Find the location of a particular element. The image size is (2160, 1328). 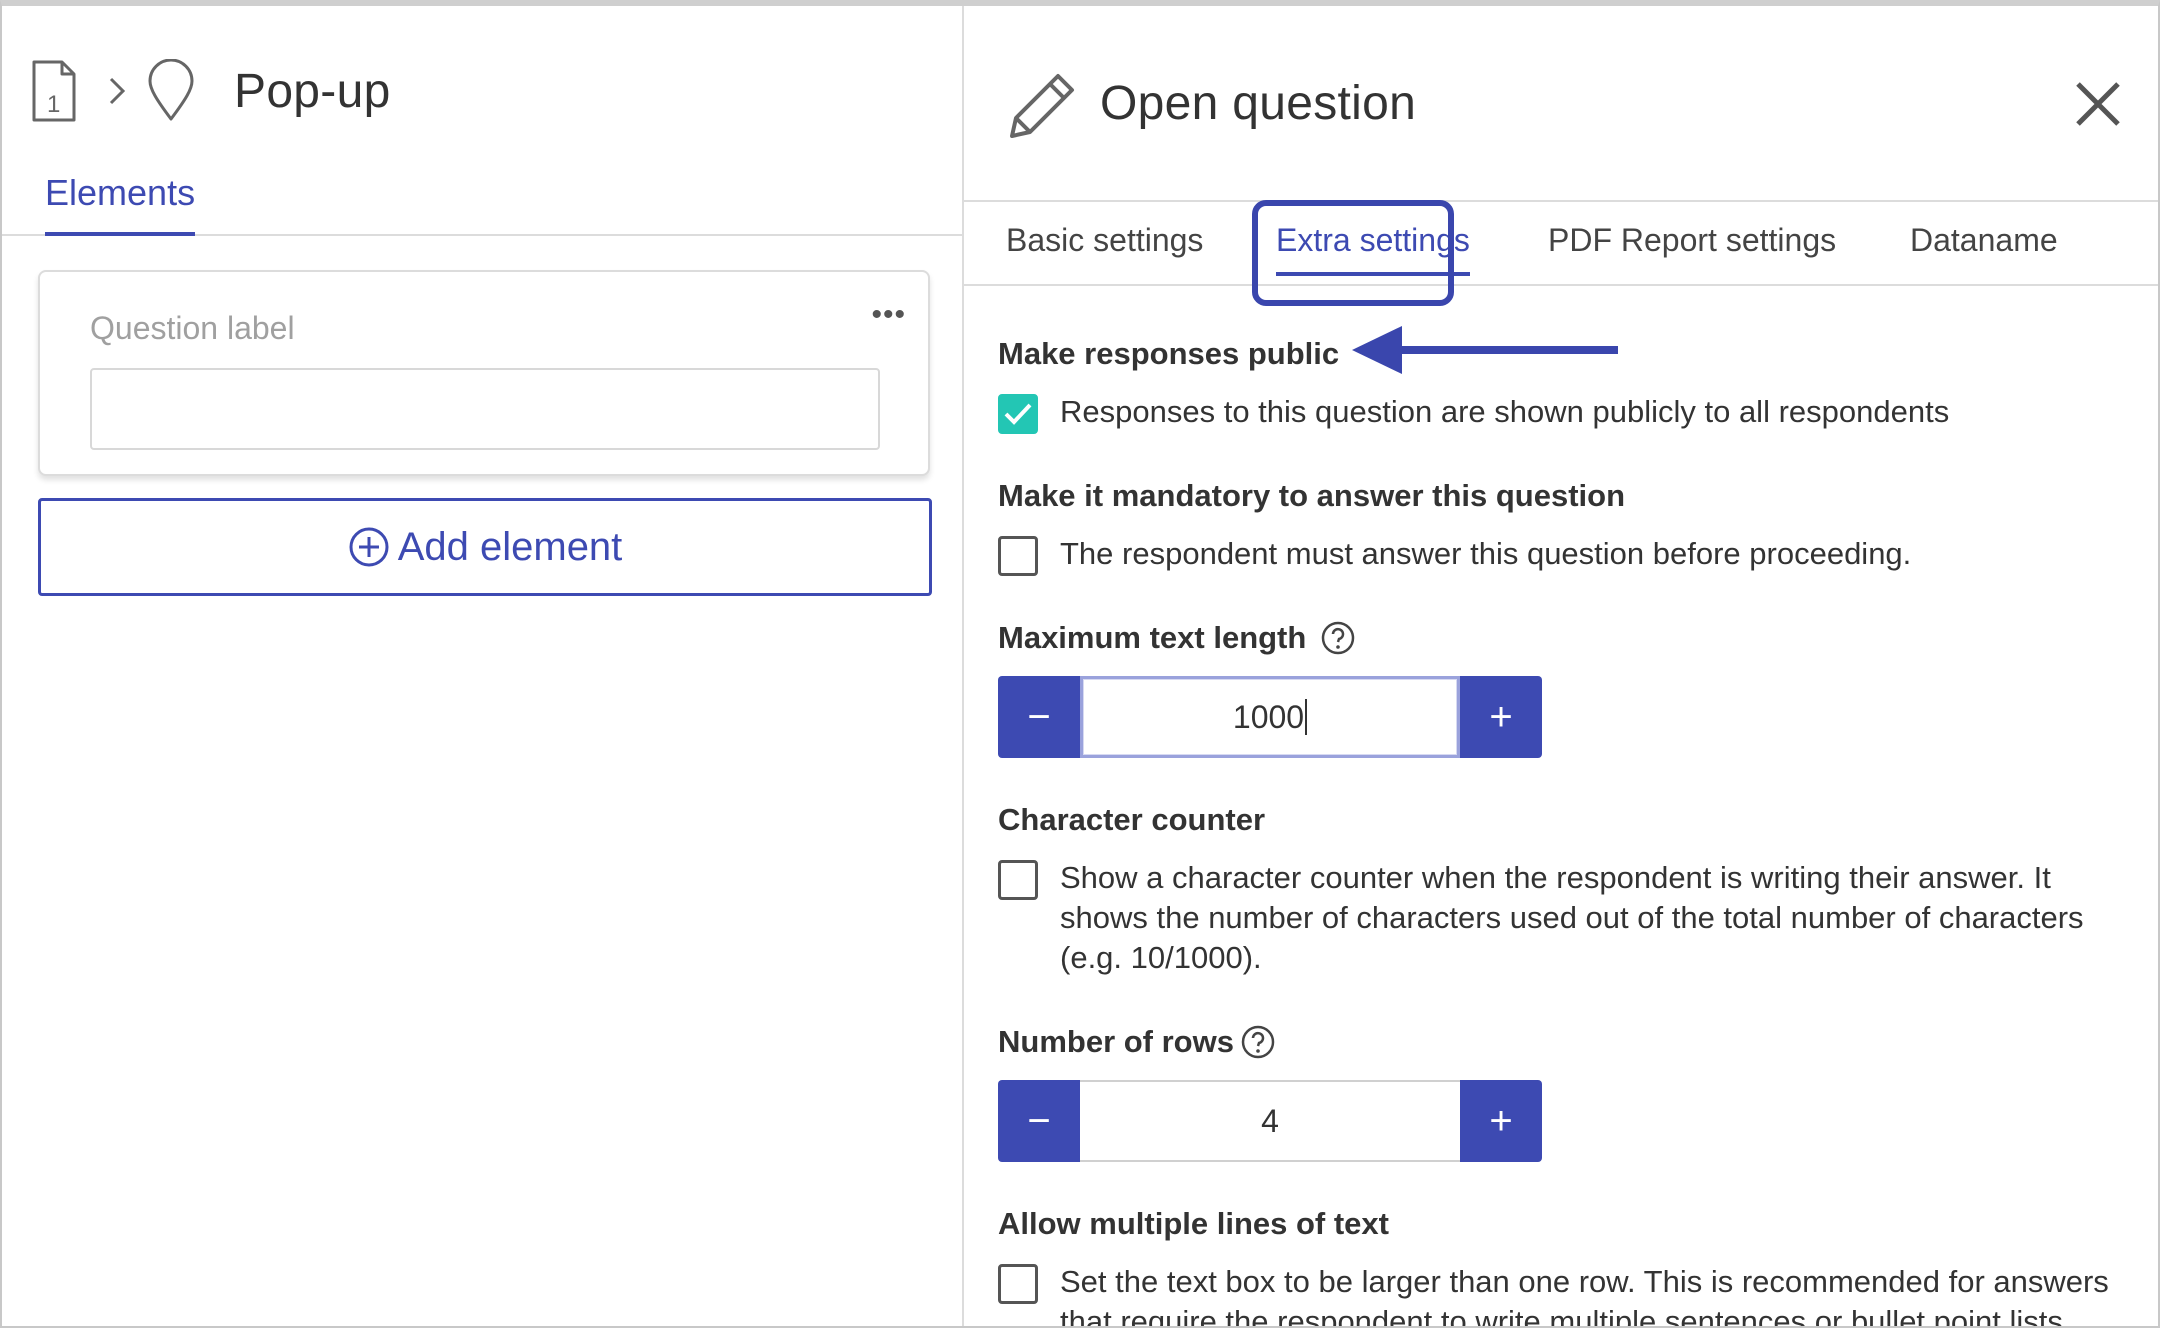

chevron-right-icon is located at coordinates (117, 91).